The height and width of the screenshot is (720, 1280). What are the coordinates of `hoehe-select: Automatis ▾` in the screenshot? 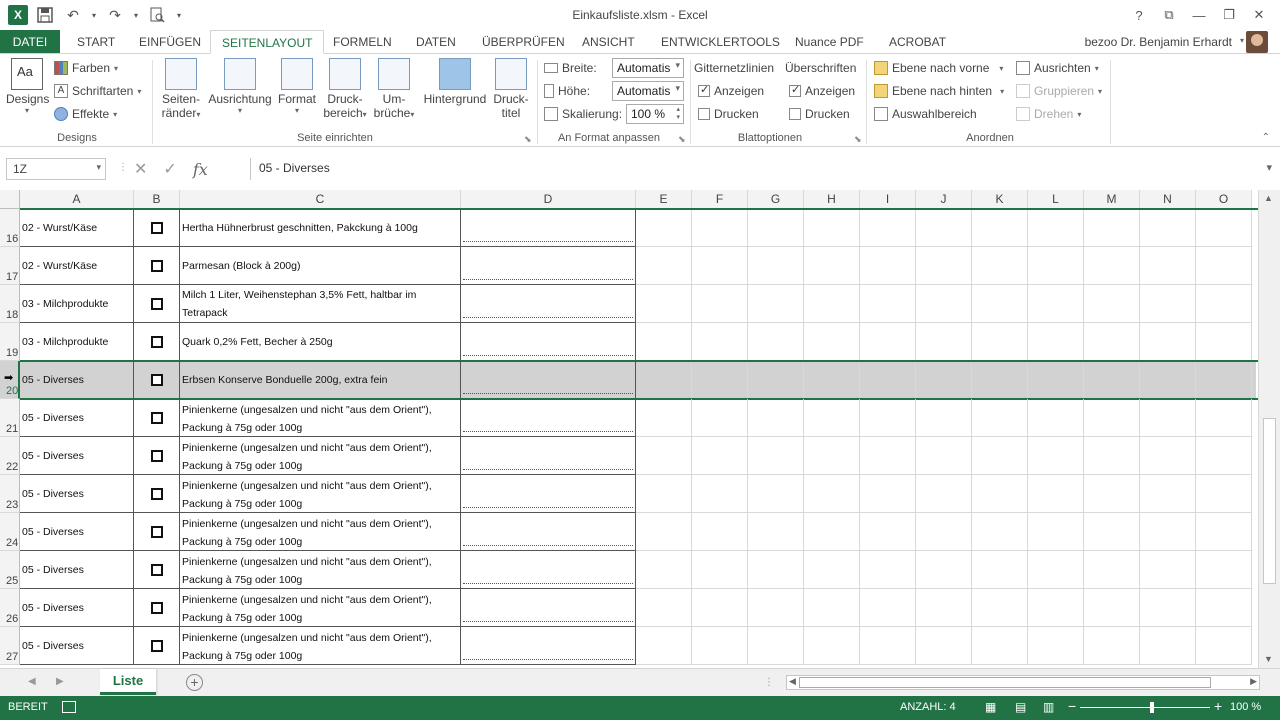 It's located at (648, 91).